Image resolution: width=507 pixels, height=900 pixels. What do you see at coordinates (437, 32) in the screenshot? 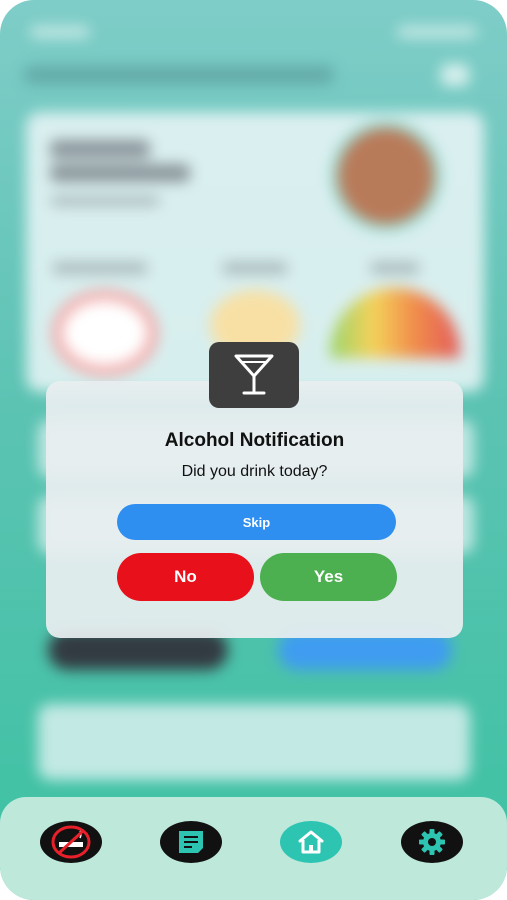
I see `status-bar-right` at bounding box center [437, 32].